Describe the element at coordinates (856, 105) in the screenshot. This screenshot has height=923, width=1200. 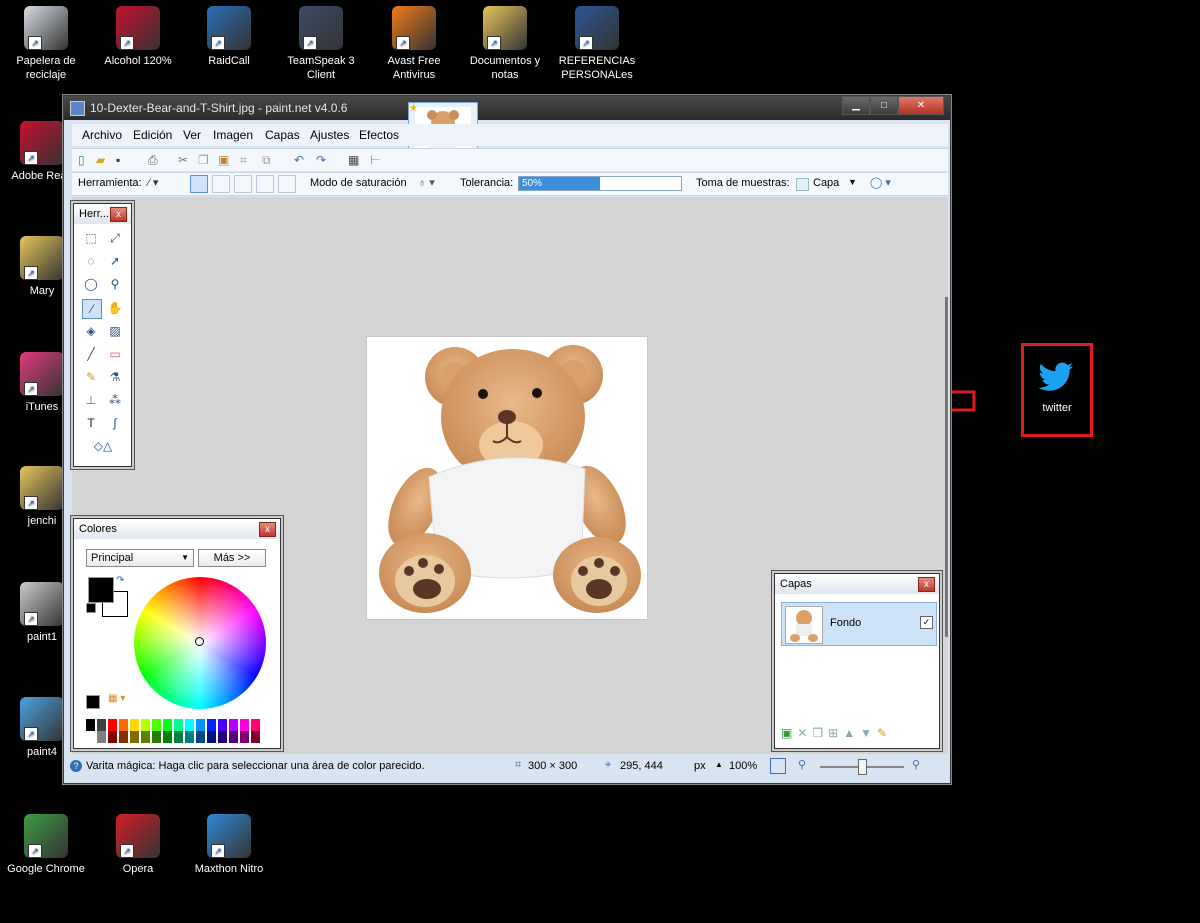
I see `minimize-button: ▁` at that location.